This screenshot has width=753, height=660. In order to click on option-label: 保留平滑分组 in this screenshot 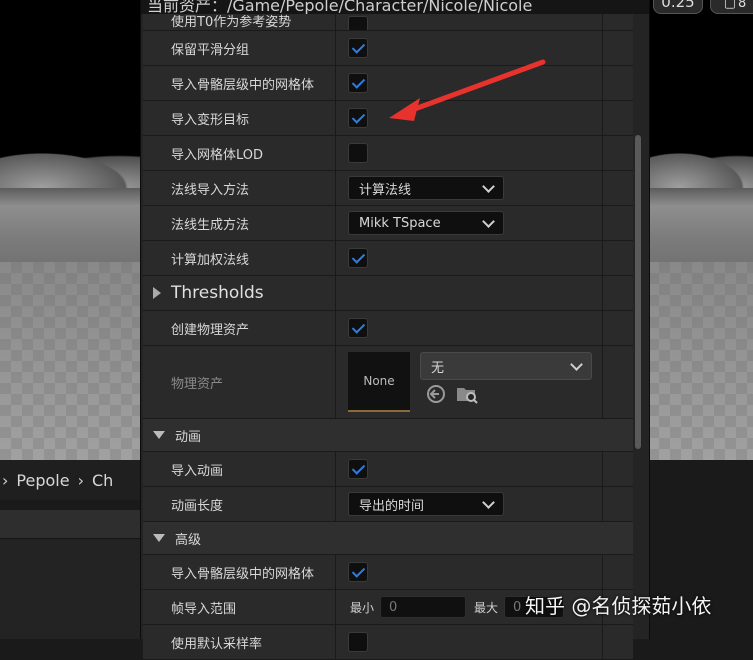, I will do `click(239, 48)`.